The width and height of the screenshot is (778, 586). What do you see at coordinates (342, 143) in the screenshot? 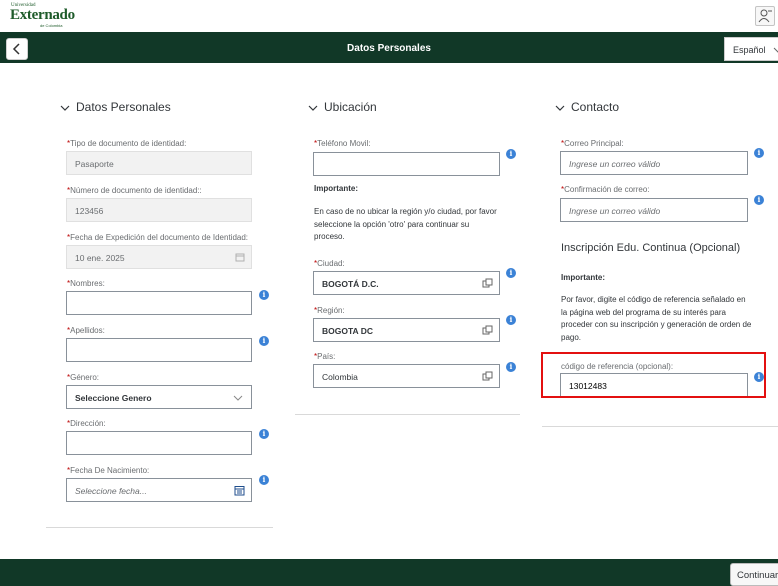
I see `phone-label: *Teléfono Movil:` at bounding box center [342, 143].